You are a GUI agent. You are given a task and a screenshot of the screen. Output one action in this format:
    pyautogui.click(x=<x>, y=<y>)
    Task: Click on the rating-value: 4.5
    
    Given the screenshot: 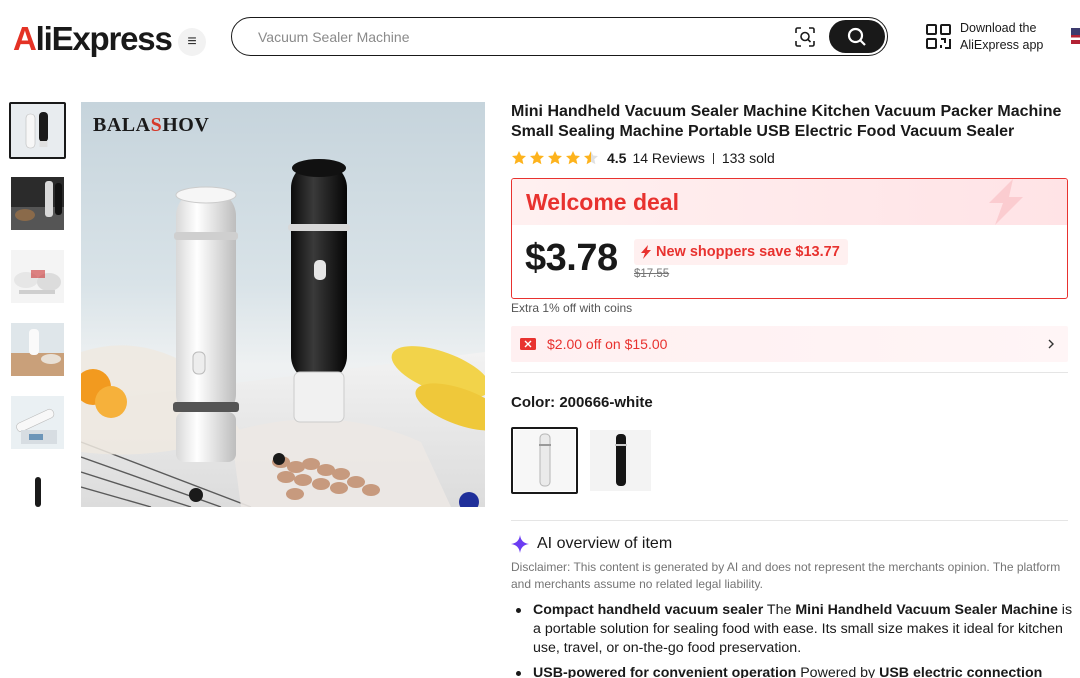 What is the action you would take?
    pyautogui.click(x=617, y=158)
    